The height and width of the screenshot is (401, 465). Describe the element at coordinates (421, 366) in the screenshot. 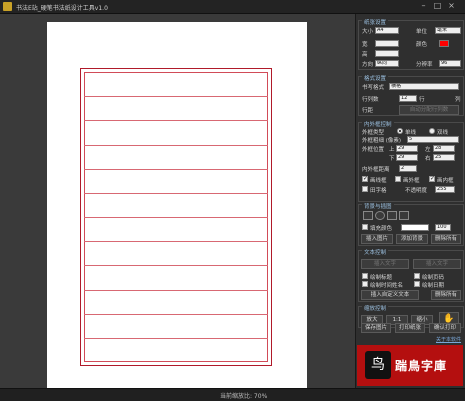

I see `logo-text: 踹鳥字庫` at that location.